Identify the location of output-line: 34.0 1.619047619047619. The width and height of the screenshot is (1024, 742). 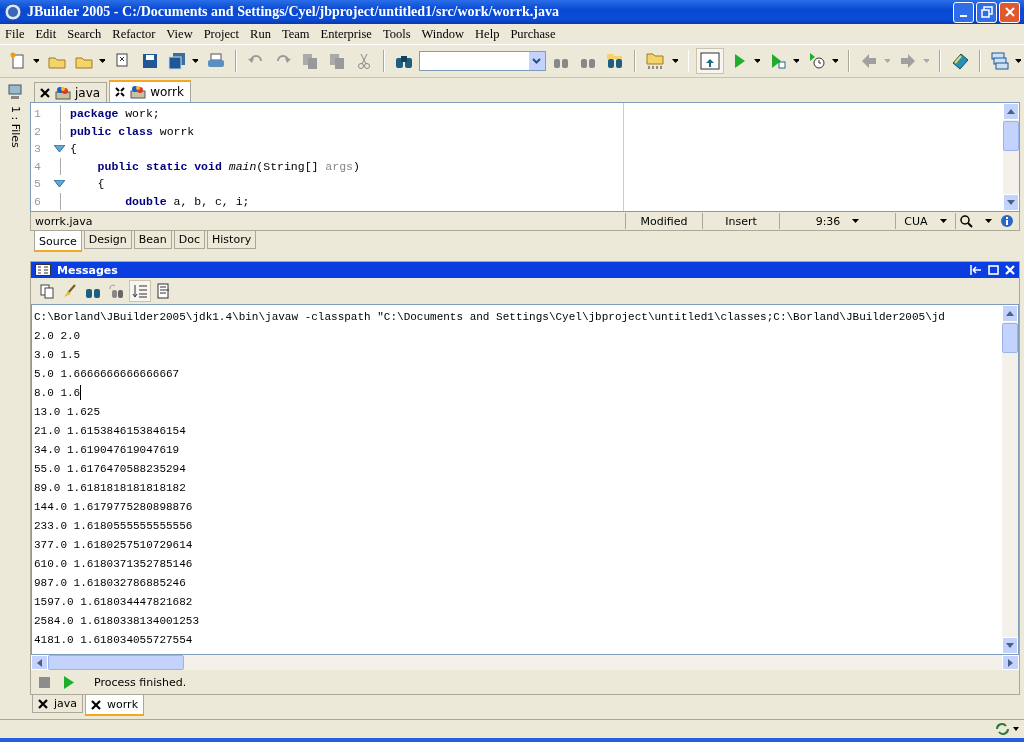
(107, 449).